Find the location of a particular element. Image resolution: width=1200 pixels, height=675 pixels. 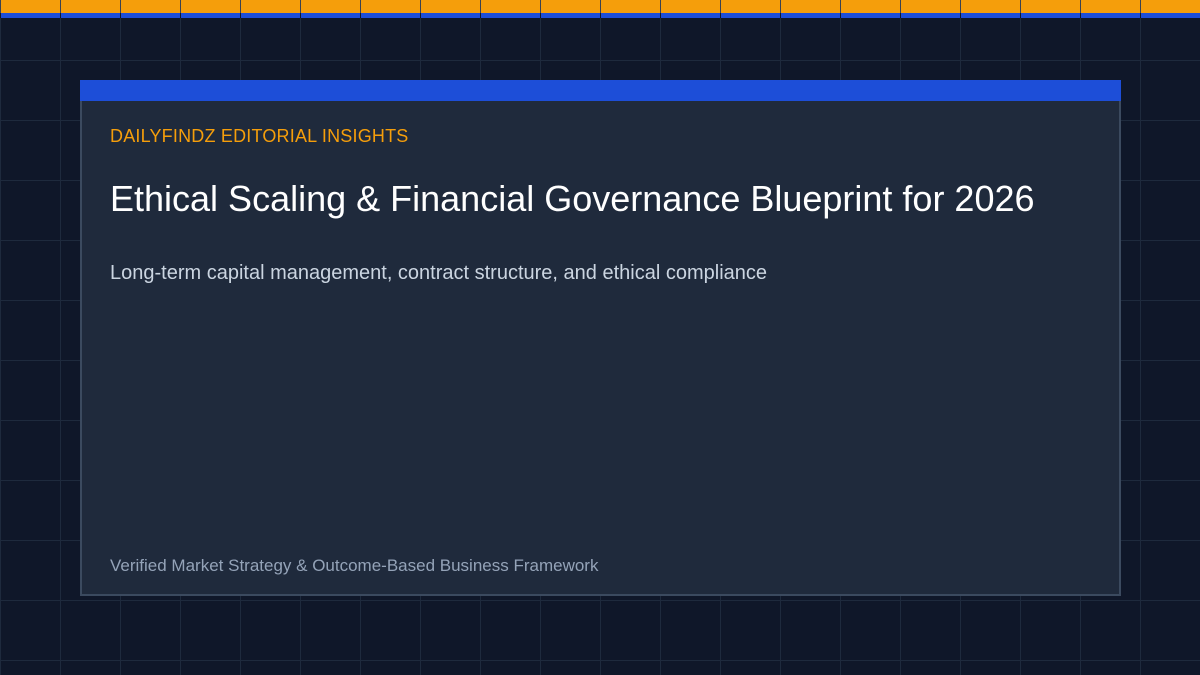

top-accent-stripe-blue is located at coordinates (600, 15).